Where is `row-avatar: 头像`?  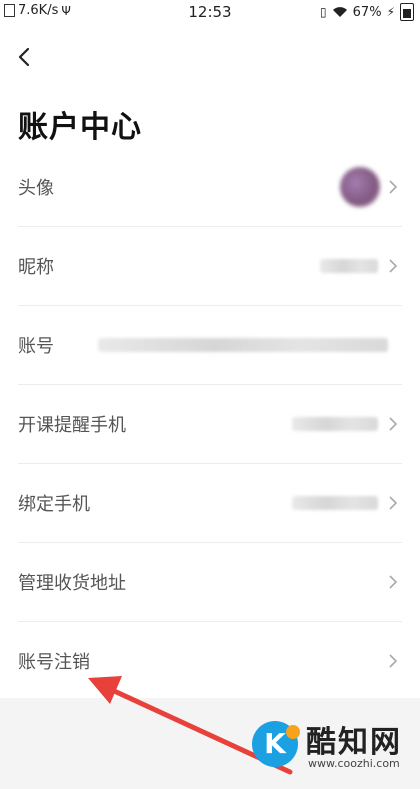
row-avatar: 头像 is located at coordinates (210, 187).